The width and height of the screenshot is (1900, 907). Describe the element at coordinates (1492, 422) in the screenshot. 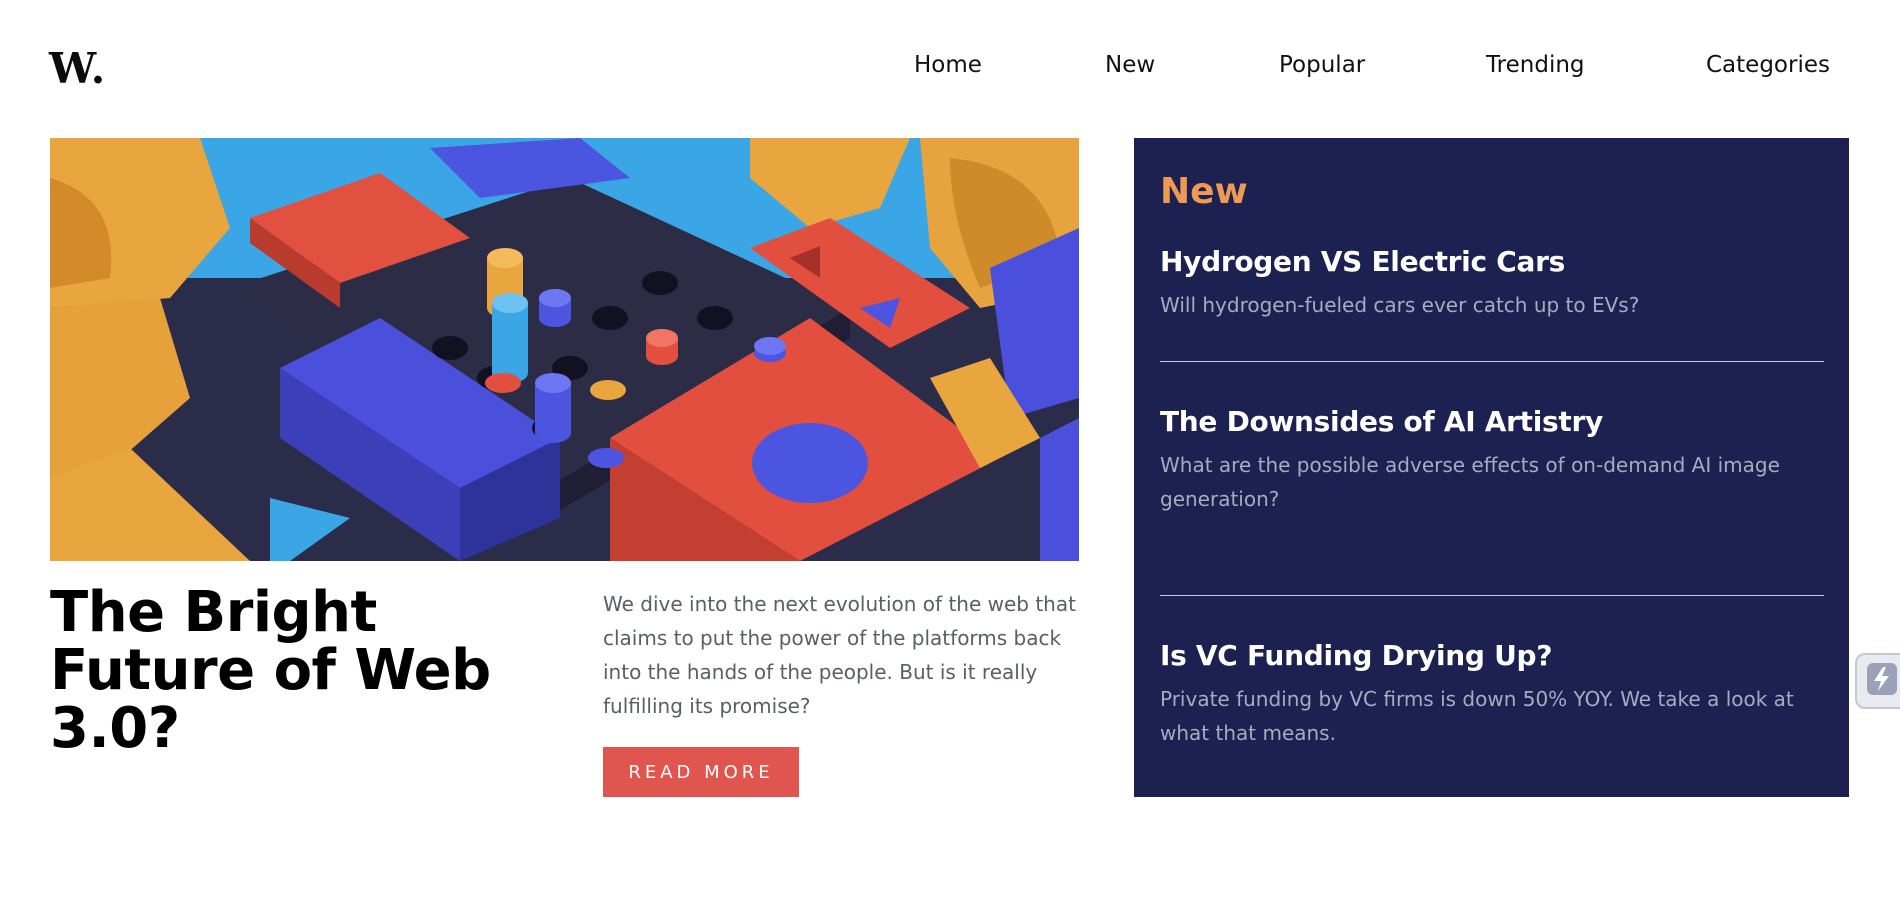

I see `article-title: The Downsides of AI Artistry` at that location.